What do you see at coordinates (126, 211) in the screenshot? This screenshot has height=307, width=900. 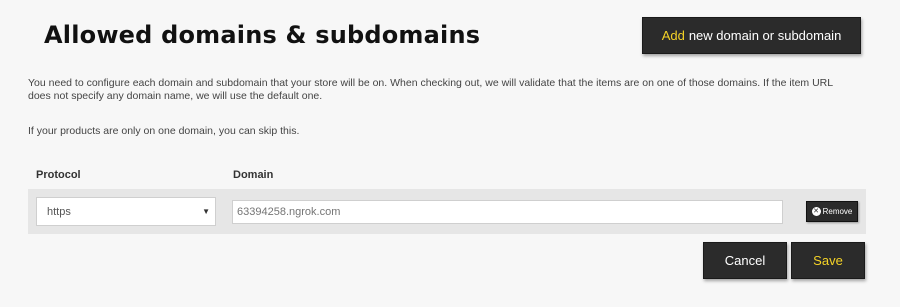 I see `protocol-select: https ▼` at bounding box center [126, 211].